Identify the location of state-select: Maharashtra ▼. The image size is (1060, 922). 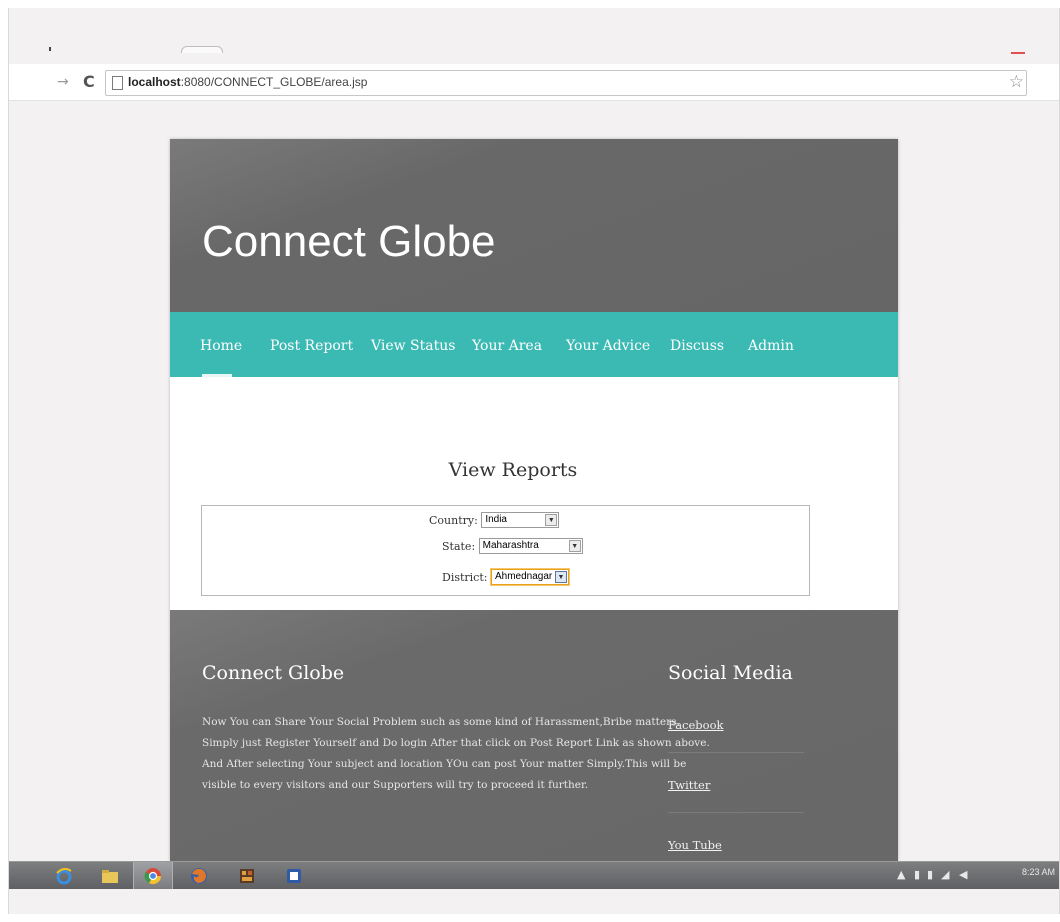
(530, 546).